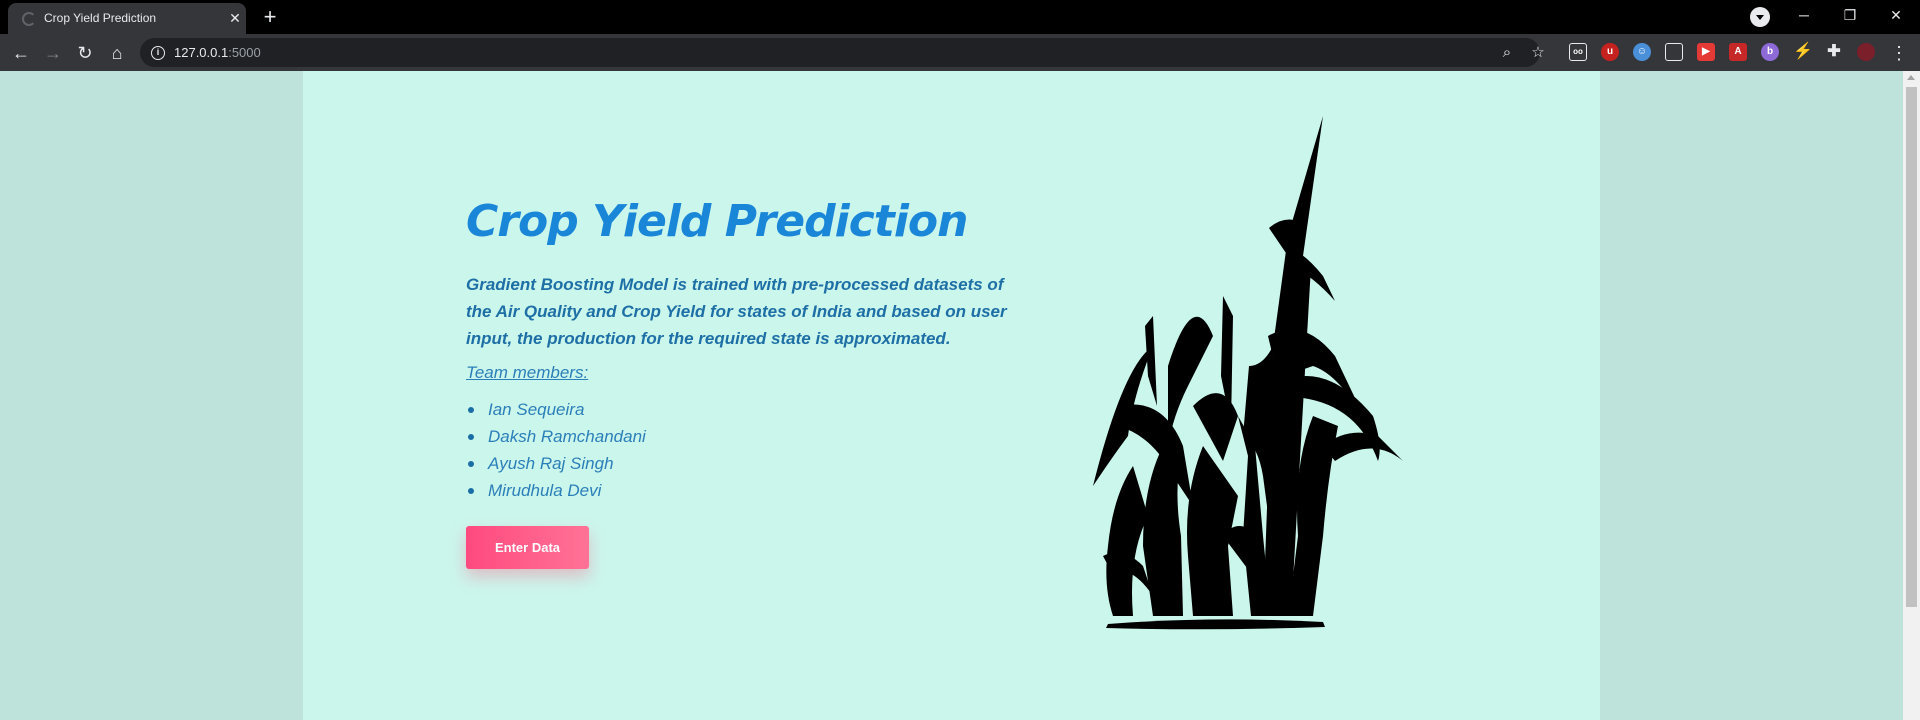 The height and width of the screenshot is (720, 1920). What do you see at coordinates (1804, 15) in the screenshot?
I see `minimize-button: ─` at bounding box center [1804, 15].